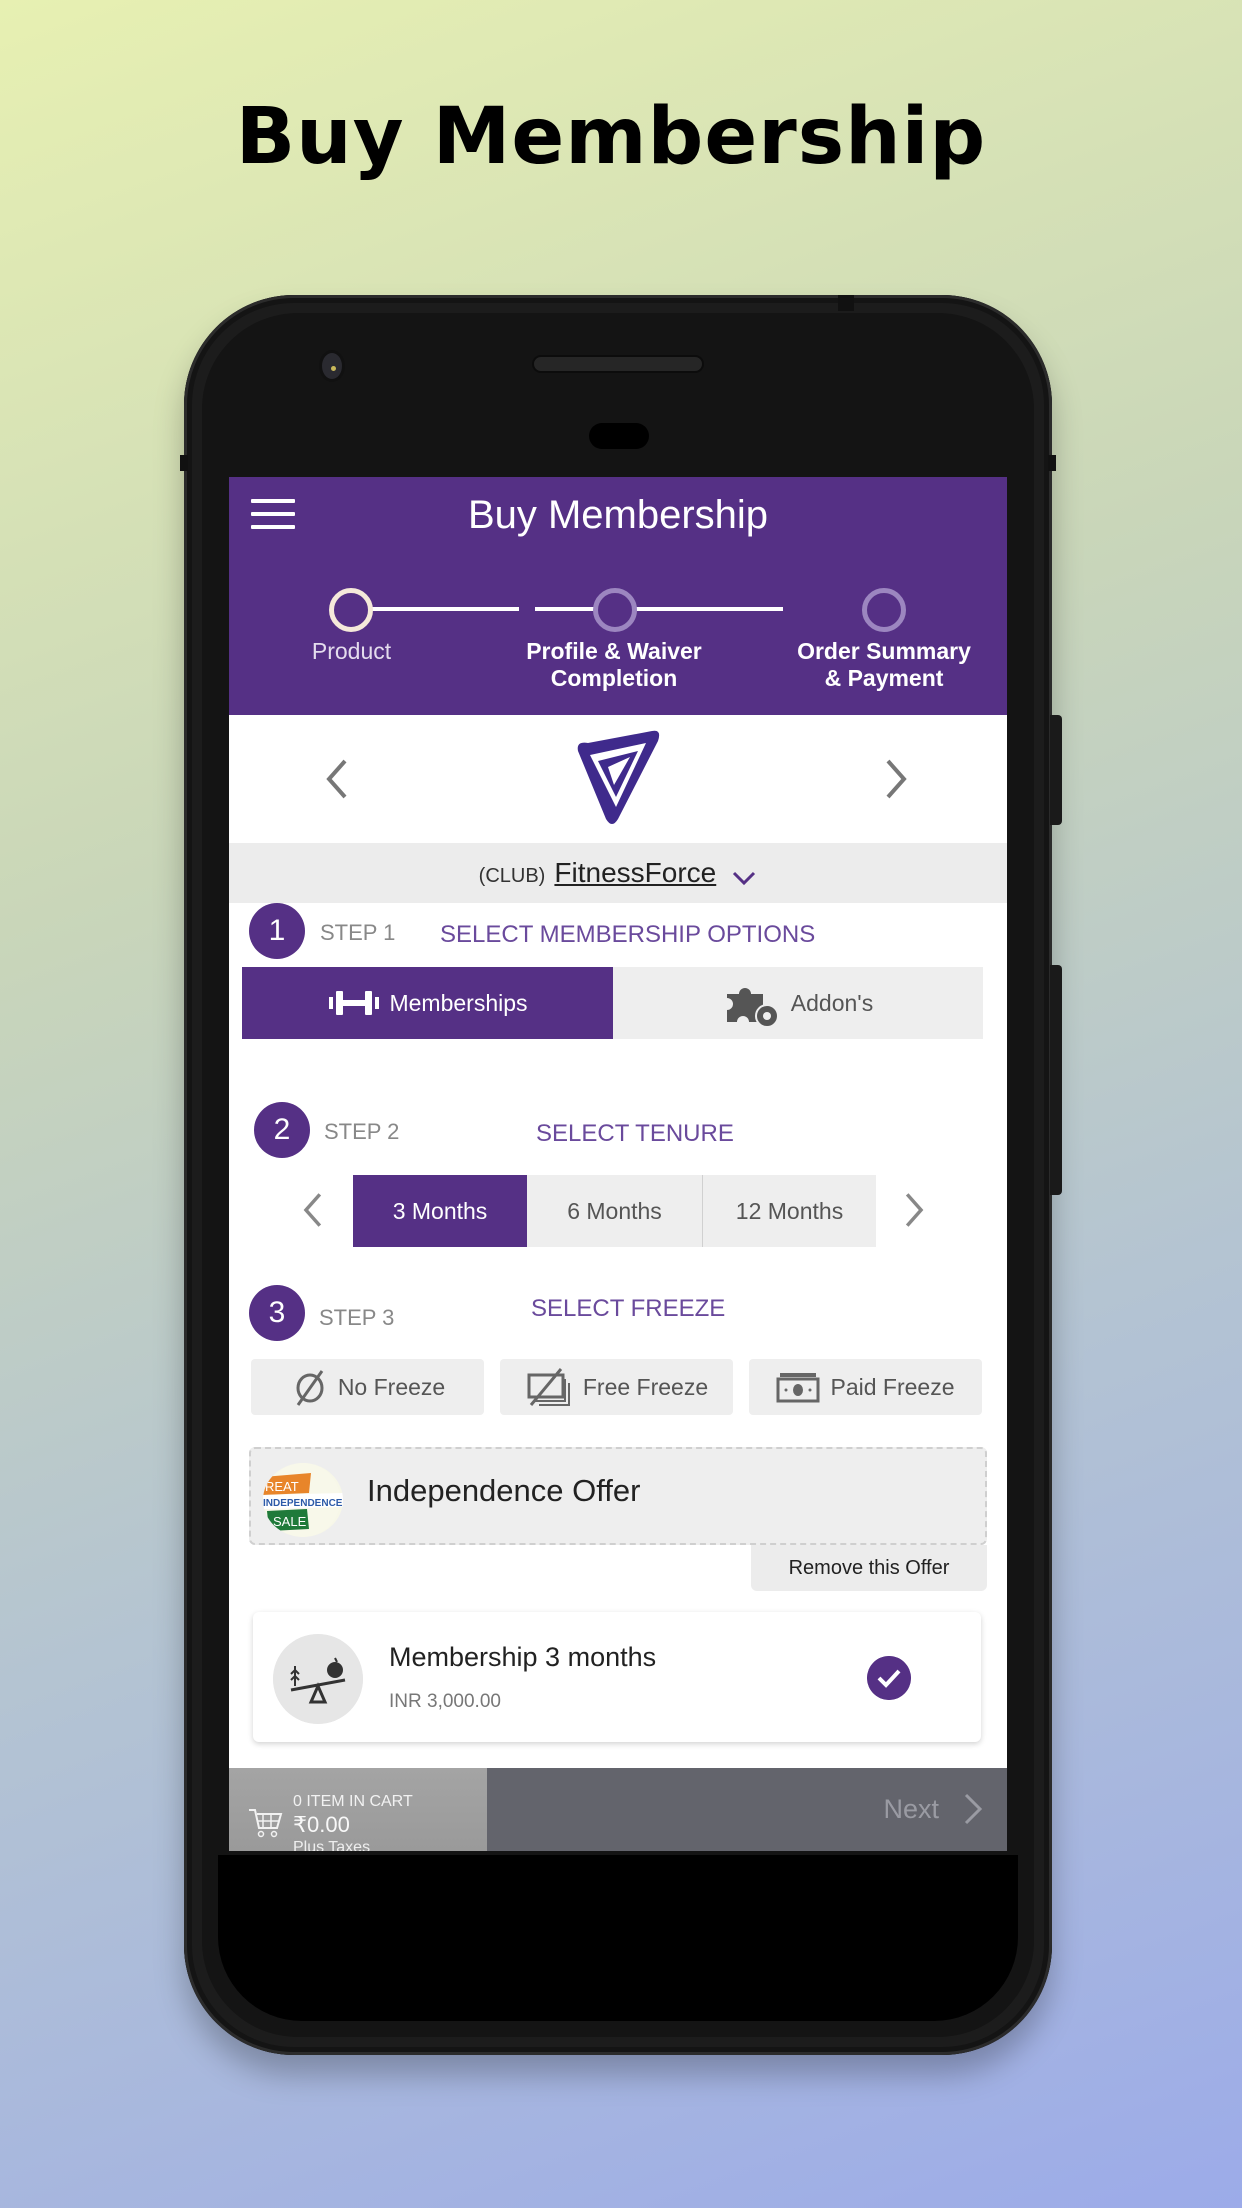  What do you see at coordinates (789, 1211) in the screenshot?
I see `tenure-option: 12 Months` at bounding box center [789, 1211].